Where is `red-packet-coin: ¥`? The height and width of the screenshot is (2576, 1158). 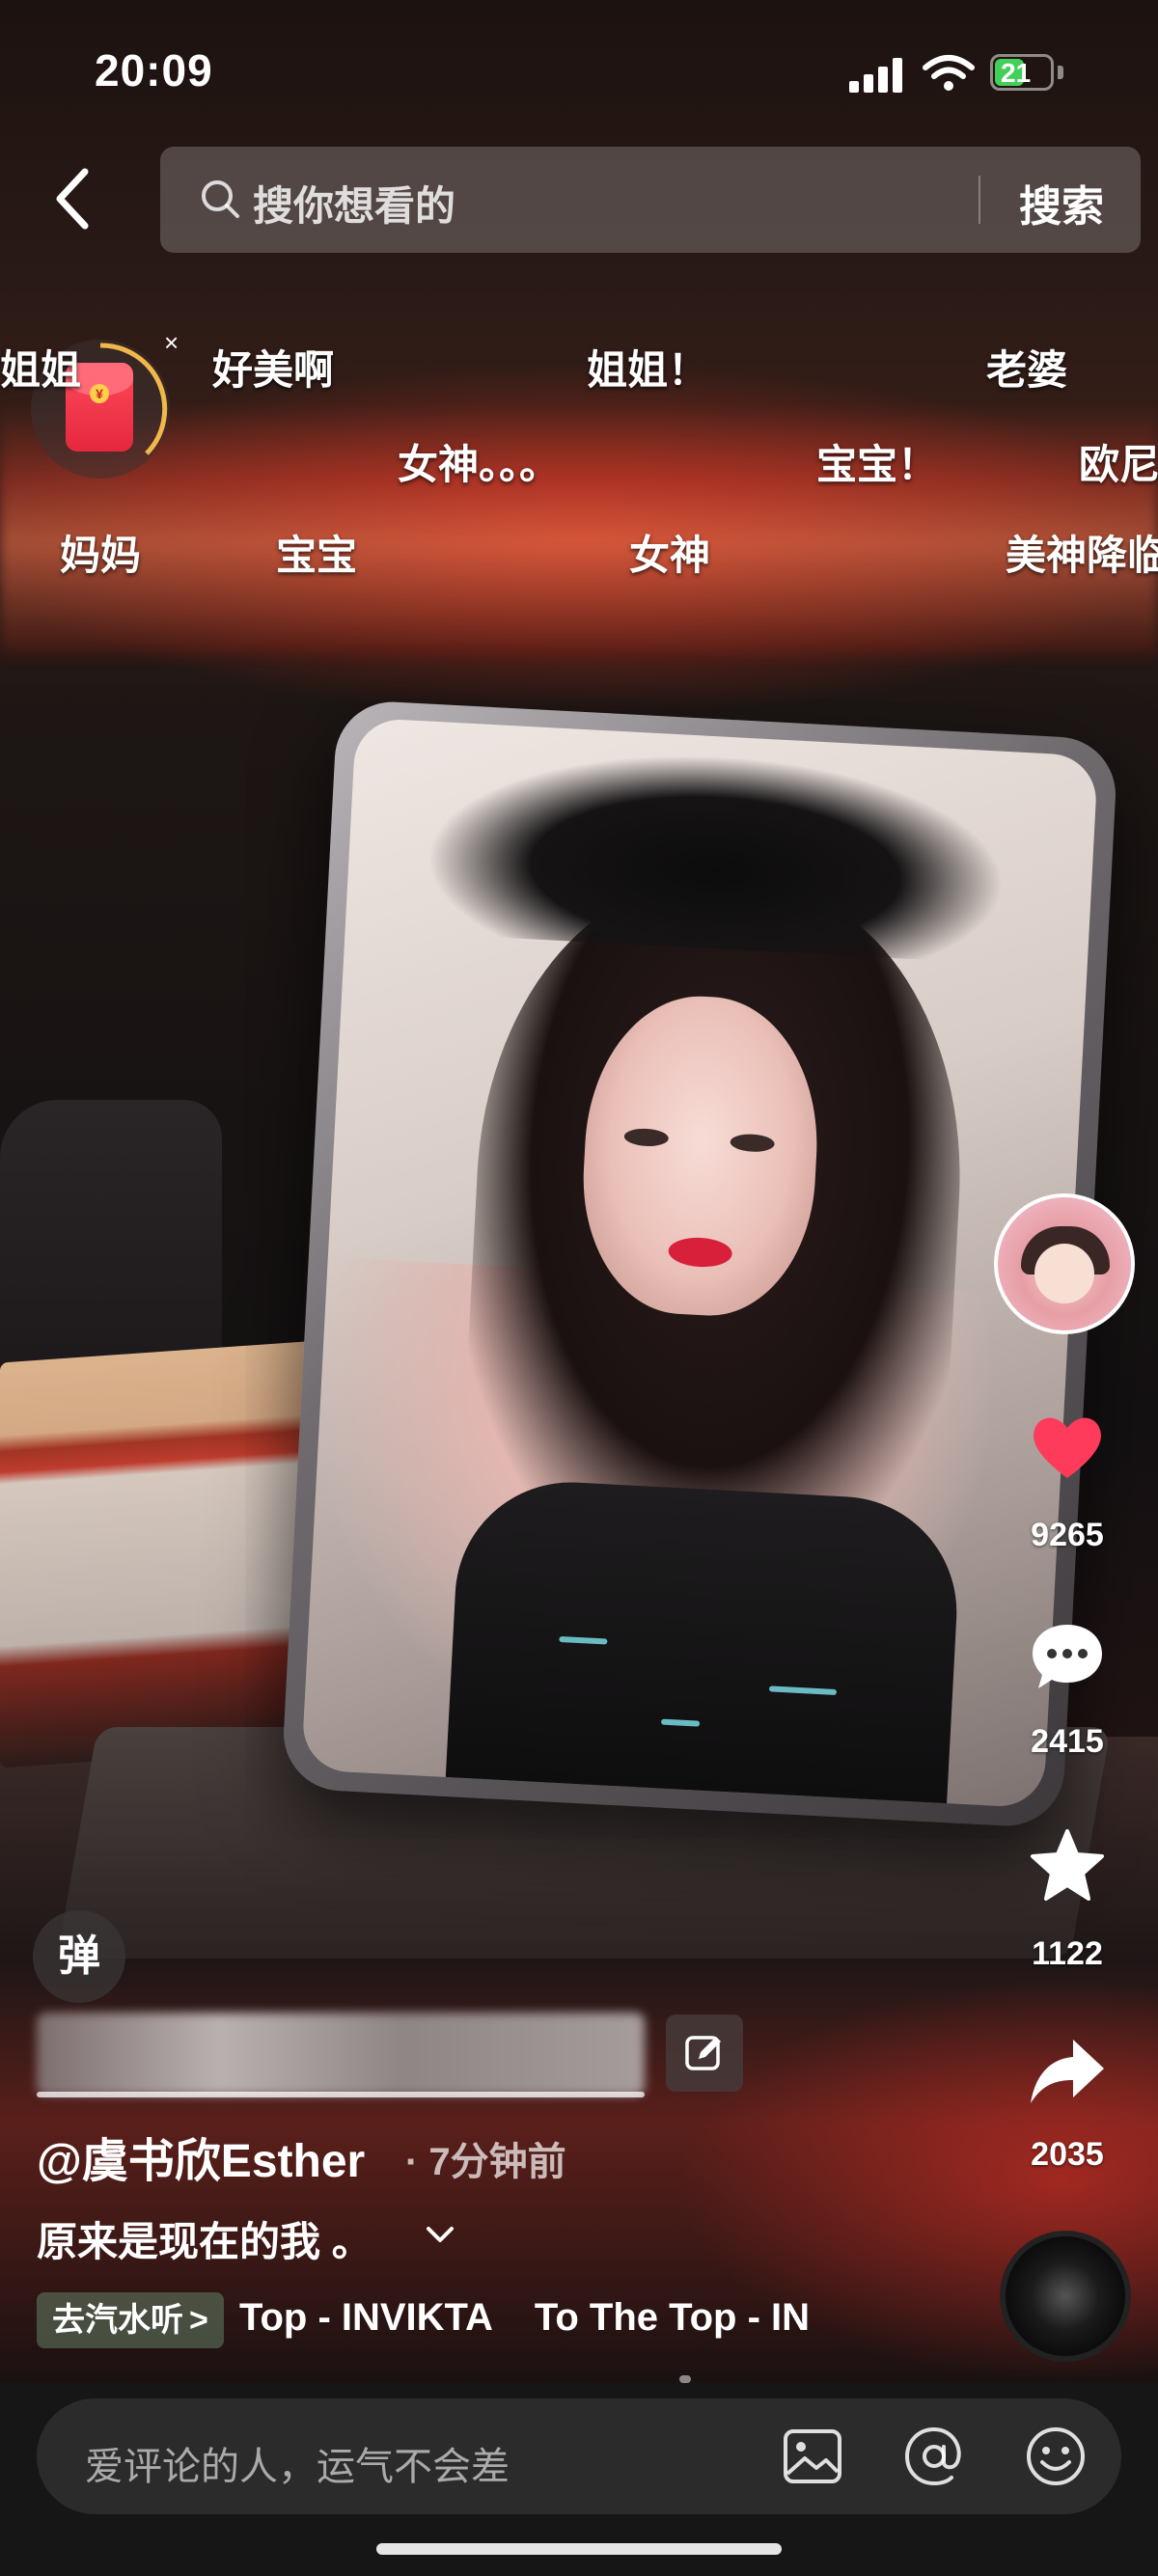 red-packet-coin: ¥ is located at coordinates (99, 394).